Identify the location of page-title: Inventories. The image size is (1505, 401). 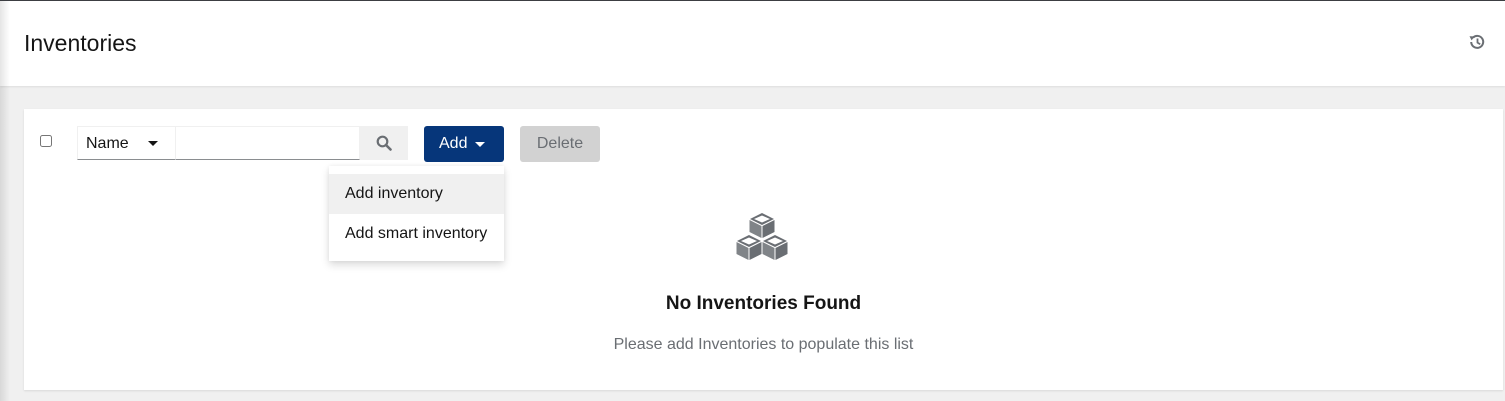
(80, 43).